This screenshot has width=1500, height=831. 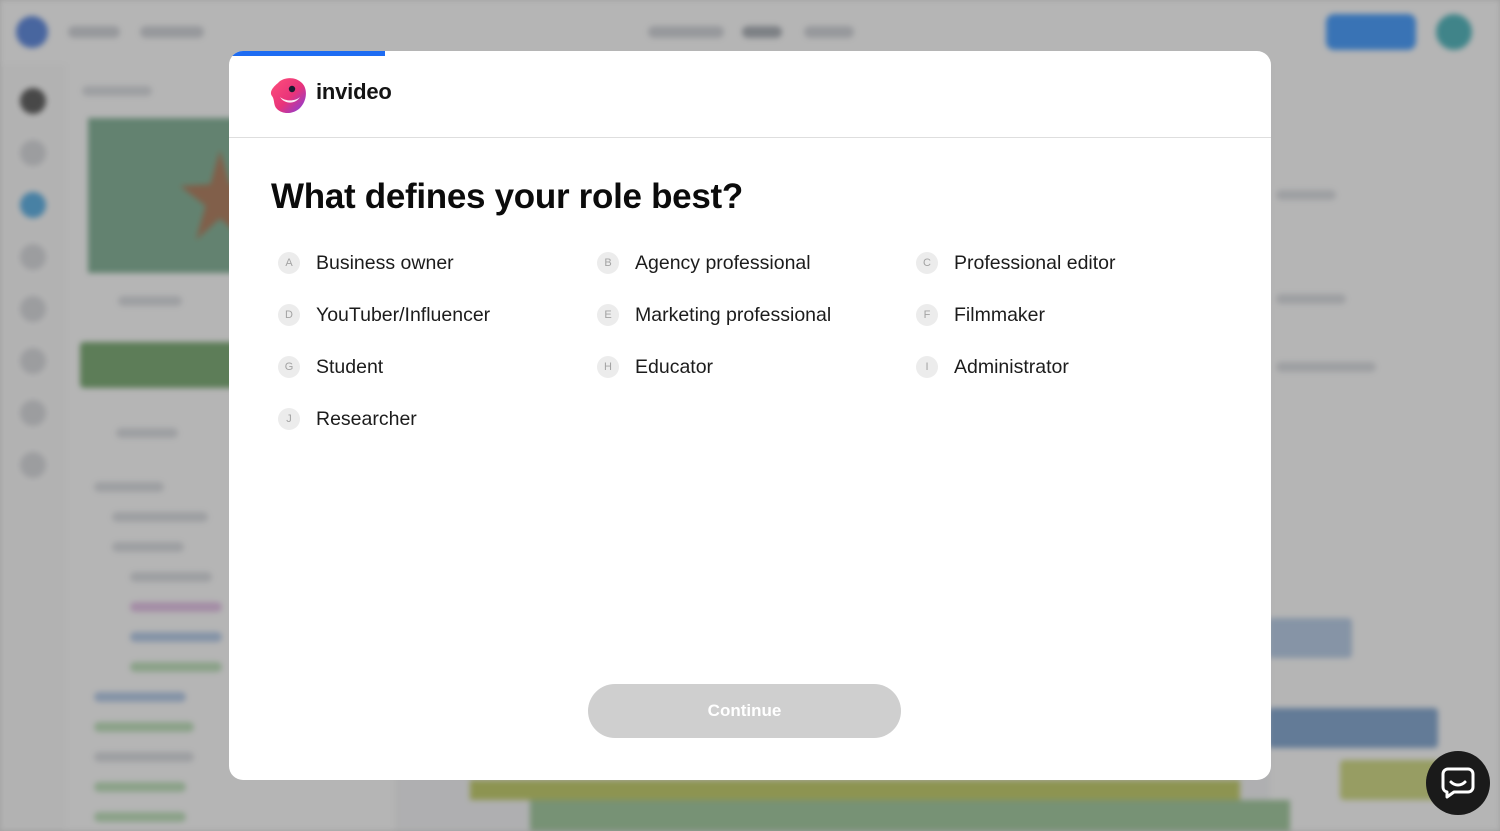 I want to click on invideo-logo-icon, so click(x=288, y=96).